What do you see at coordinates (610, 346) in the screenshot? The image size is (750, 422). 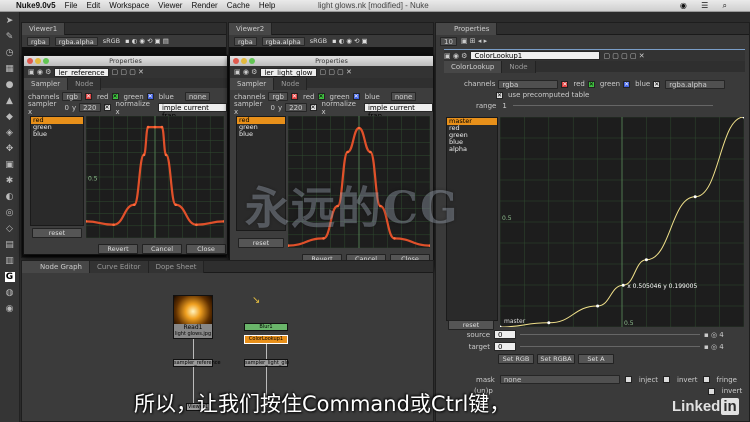 I see `target-slider` at bounding box center [610, 346].